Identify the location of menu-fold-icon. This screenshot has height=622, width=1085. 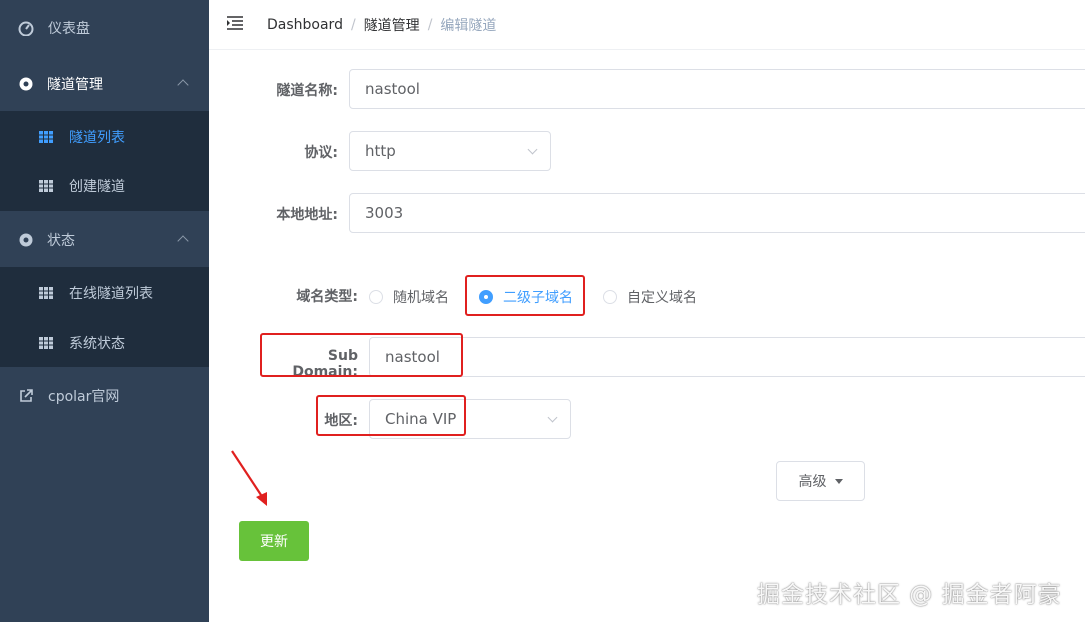
(235, 23).